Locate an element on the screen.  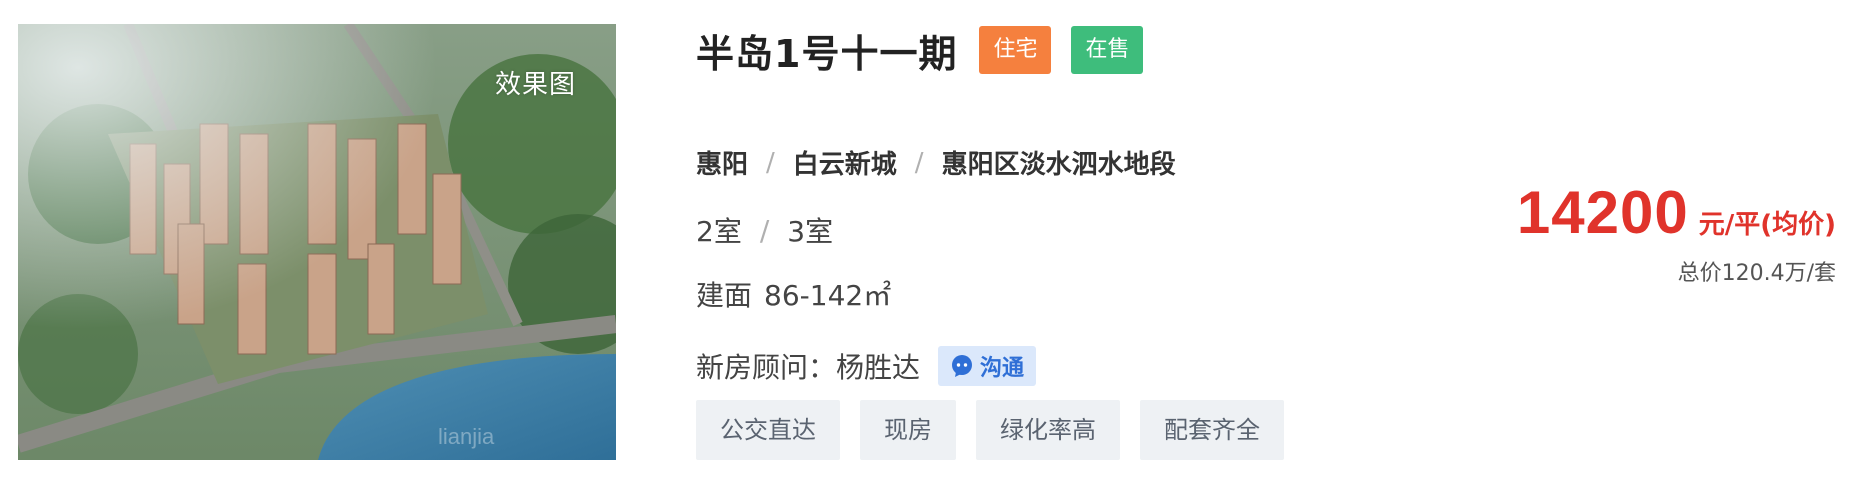
room-type-item: 3室 is located at coordinates (810, 231).